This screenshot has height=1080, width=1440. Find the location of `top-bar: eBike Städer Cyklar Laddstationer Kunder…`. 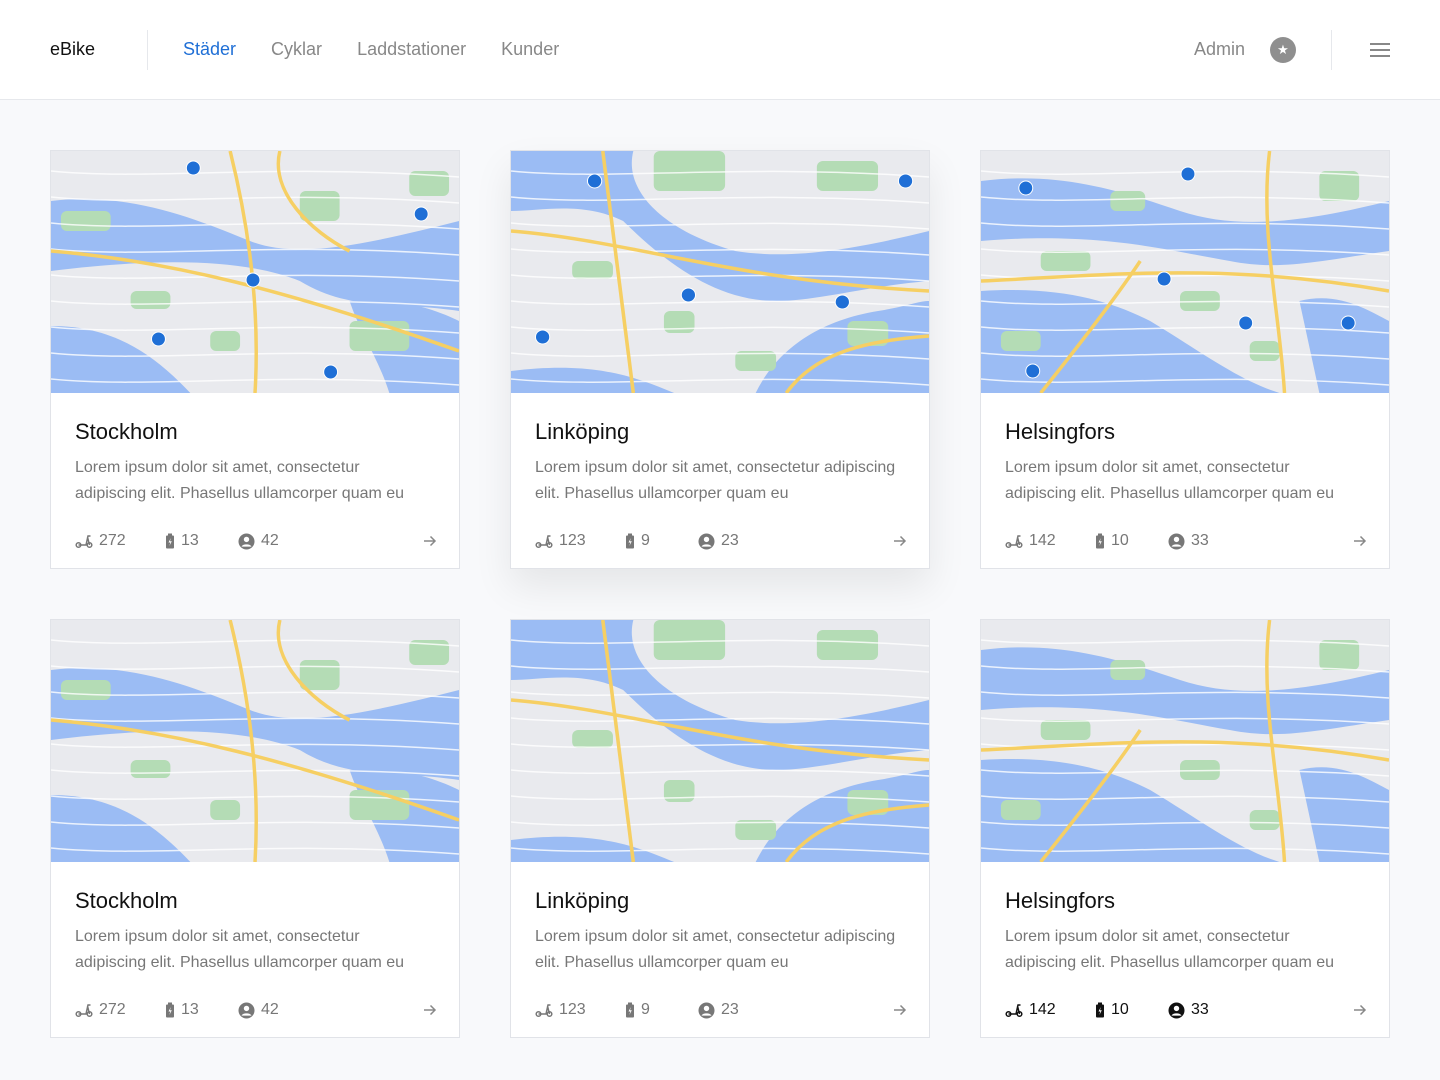

top-bar: eBike Städer Cyklar Laddstationer Kunder… is located at coordinates (720, 50).